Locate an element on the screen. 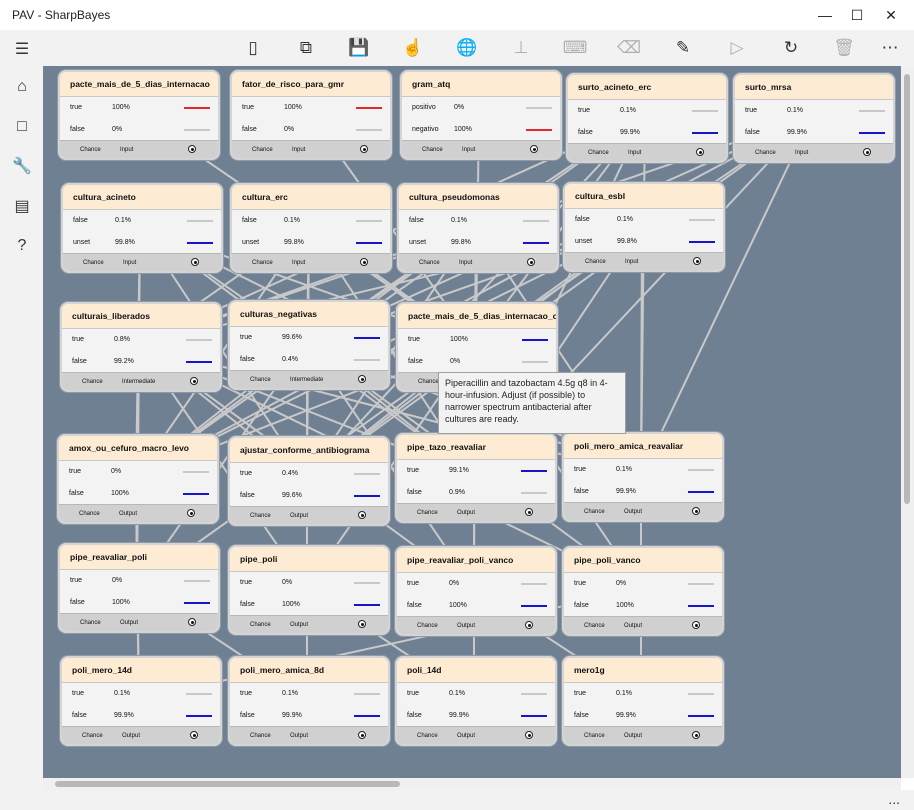 The height and width of the screenshot is (810, 914). globe-icon: 🌐 is located at coordinates (467, 48).